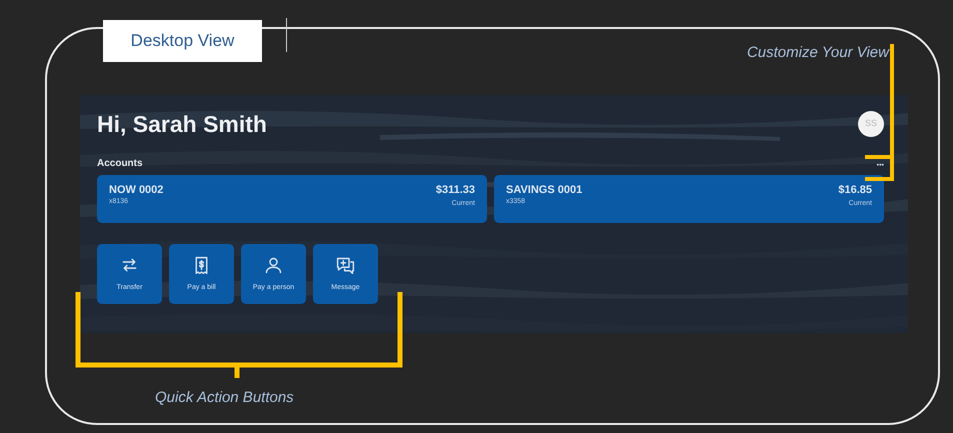 This screenshot has height=433, width=953. Describe the element at coordinates (855, 191) in the screenshot. I see `account-balance: $16.85` at that location.